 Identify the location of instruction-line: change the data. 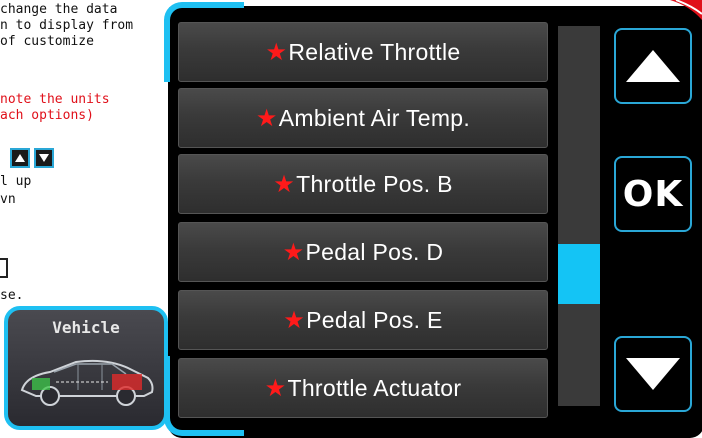
(59, 9).